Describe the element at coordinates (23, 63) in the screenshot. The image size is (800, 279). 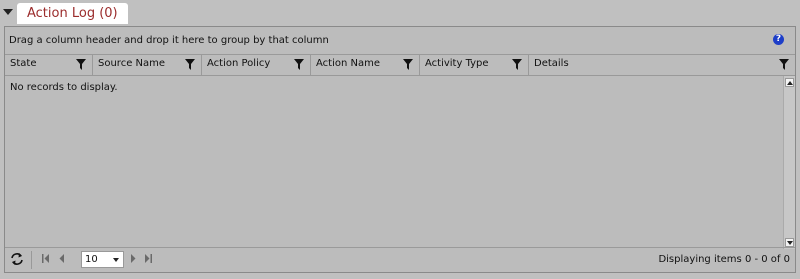
I see `column-label: State` at that location.